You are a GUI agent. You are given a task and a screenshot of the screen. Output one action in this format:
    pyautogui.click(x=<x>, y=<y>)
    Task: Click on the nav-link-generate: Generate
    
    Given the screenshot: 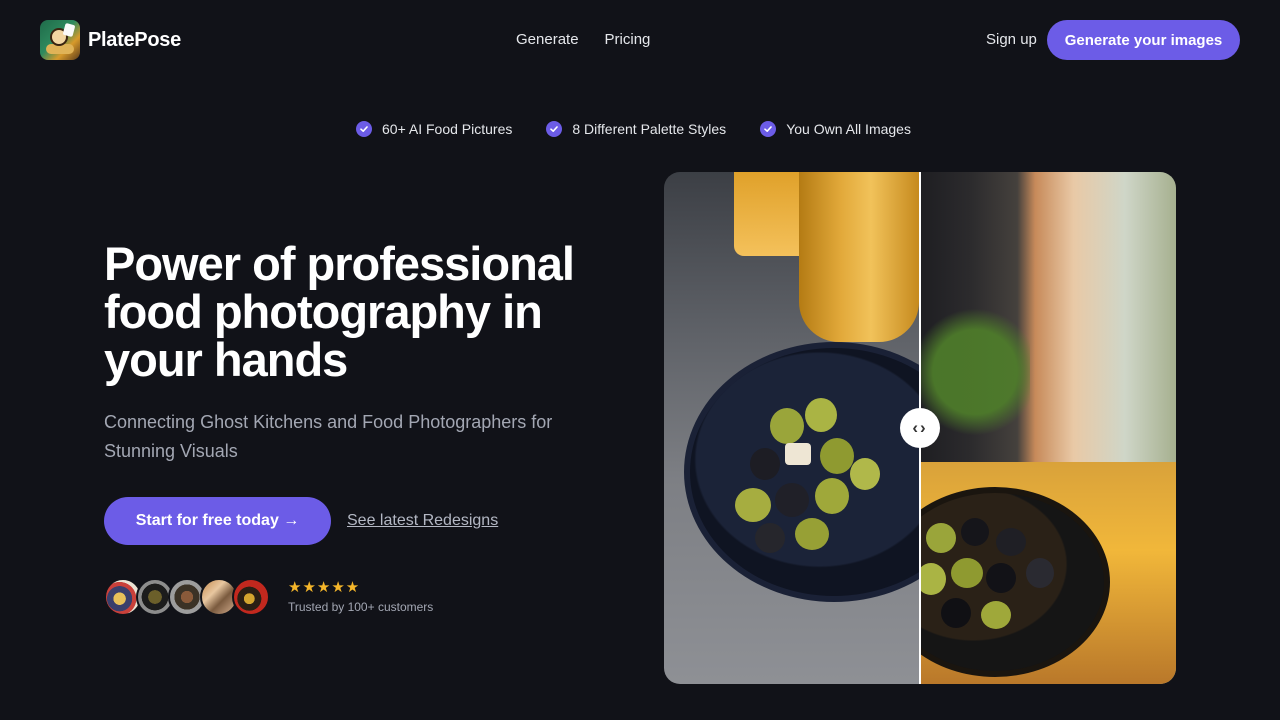 What is the action you would take?
    pyautogui.click(x=547, y=39)
    